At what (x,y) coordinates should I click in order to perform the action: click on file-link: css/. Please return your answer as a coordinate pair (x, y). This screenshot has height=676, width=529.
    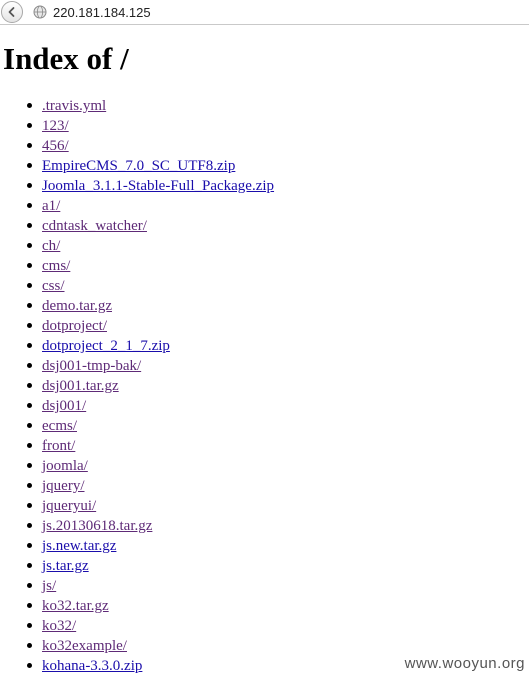
    Looking at the image, I should click on (53, 286).